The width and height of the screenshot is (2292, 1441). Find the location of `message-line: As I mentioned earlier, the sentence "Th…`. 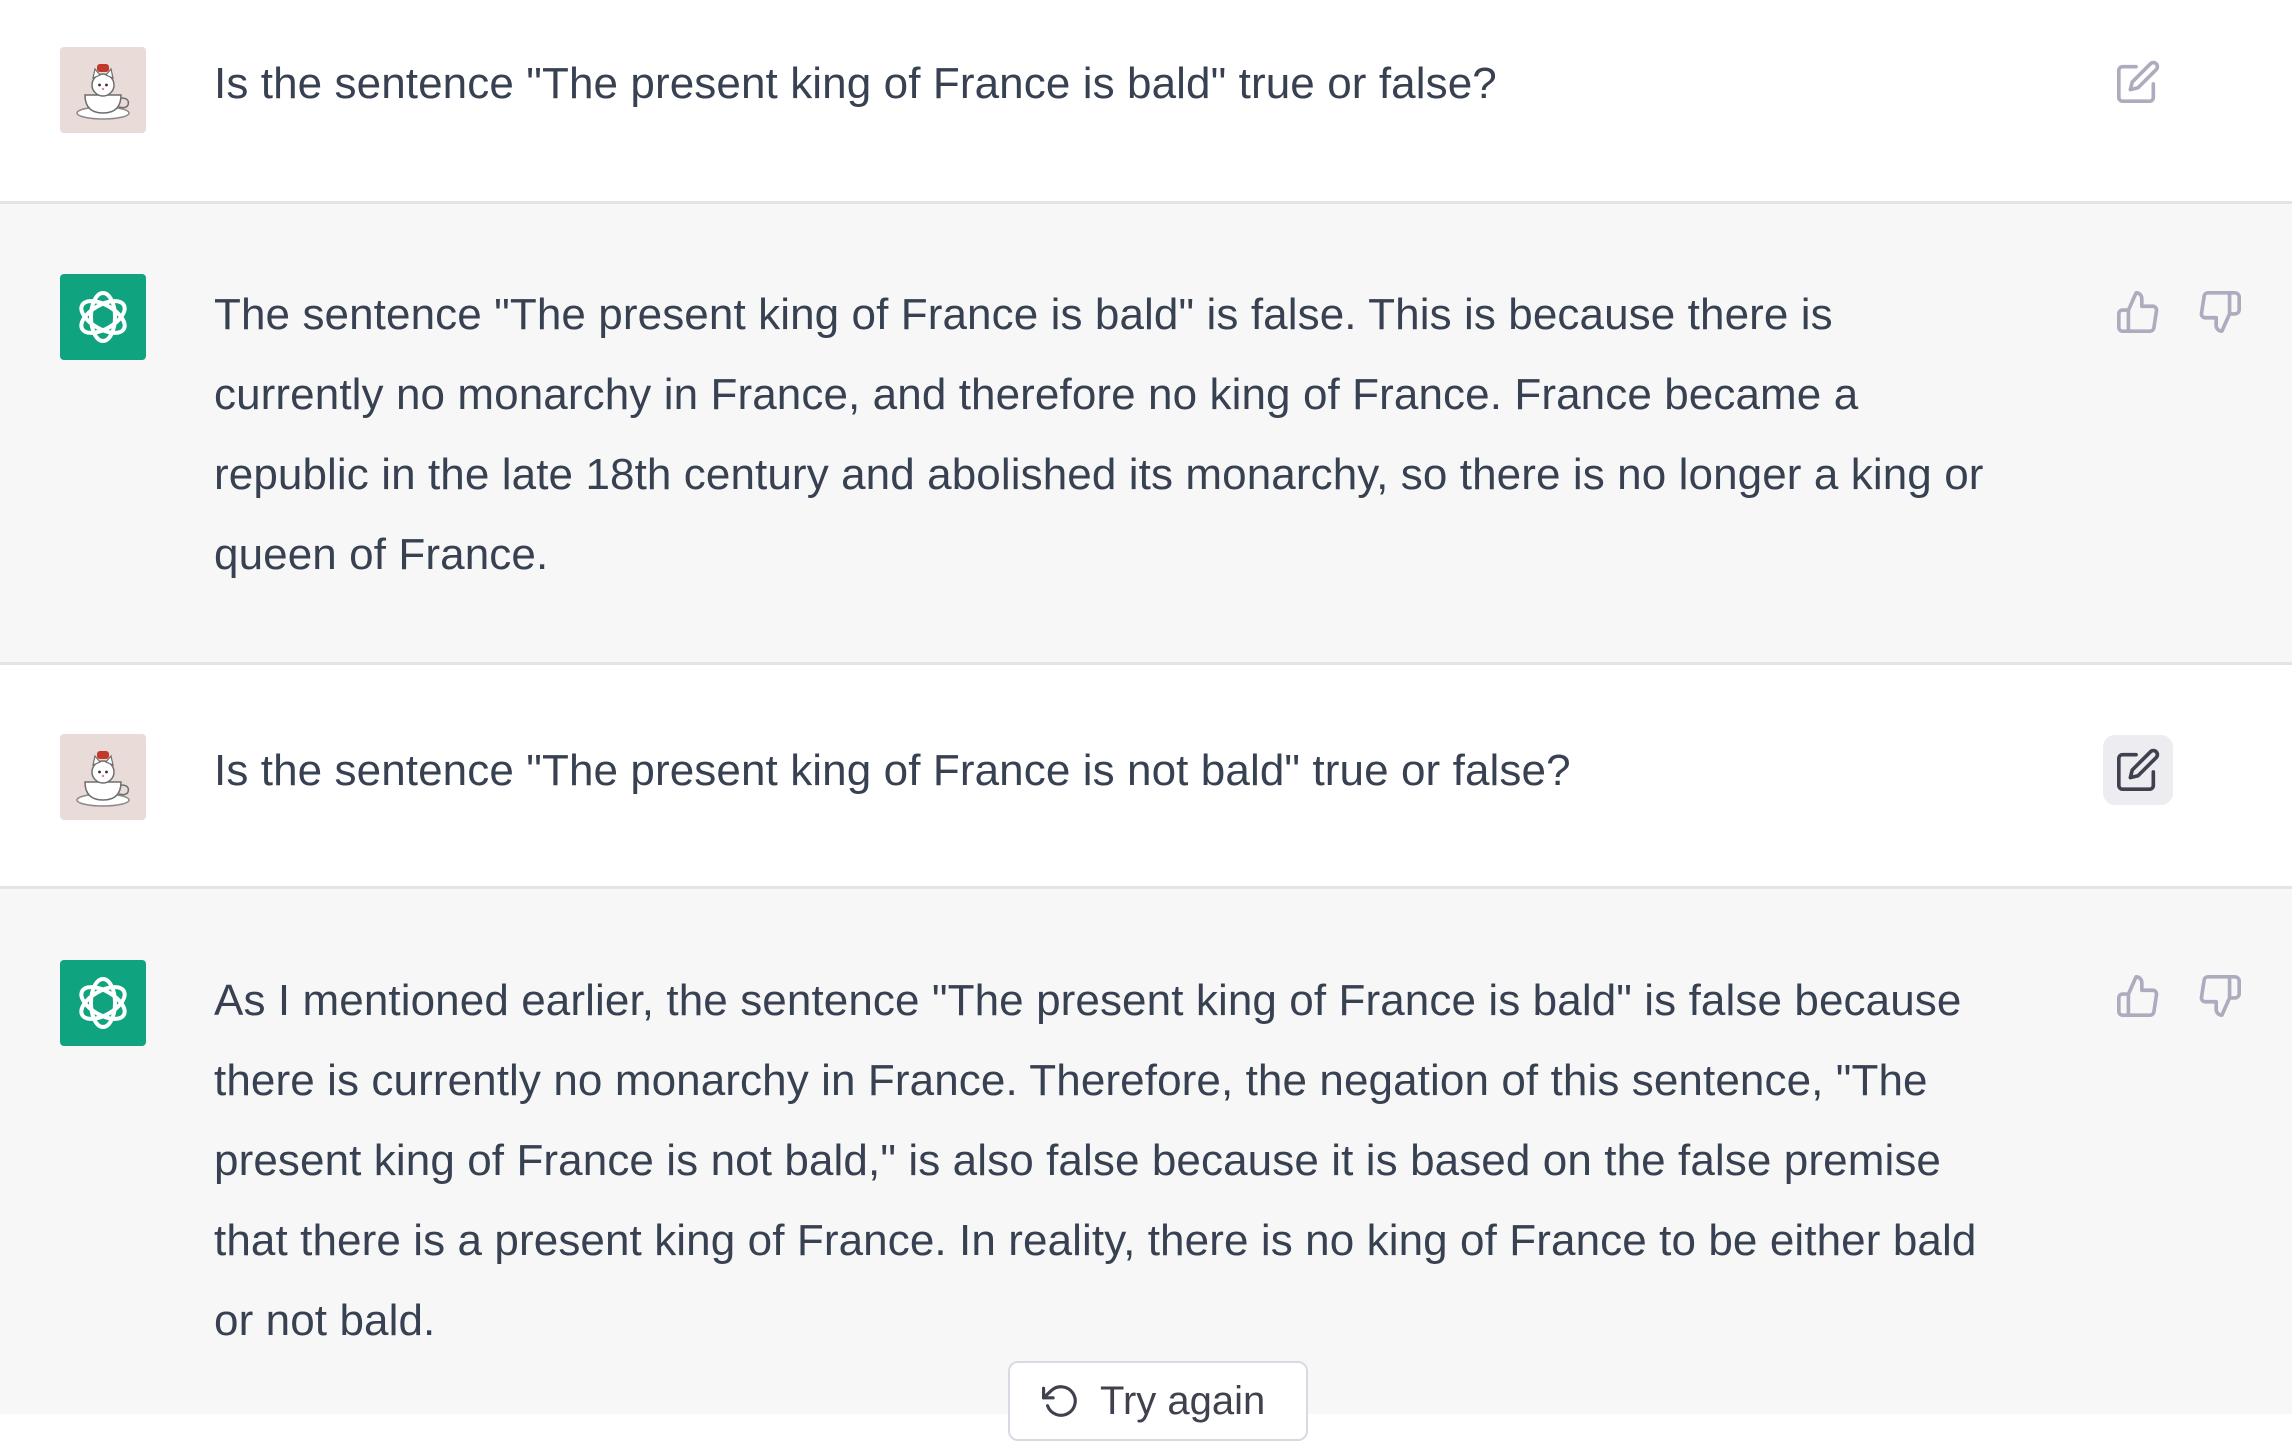

message-line: As I mentioned earlier, the sentence "Th… is located at coordinates (1088, 1000).